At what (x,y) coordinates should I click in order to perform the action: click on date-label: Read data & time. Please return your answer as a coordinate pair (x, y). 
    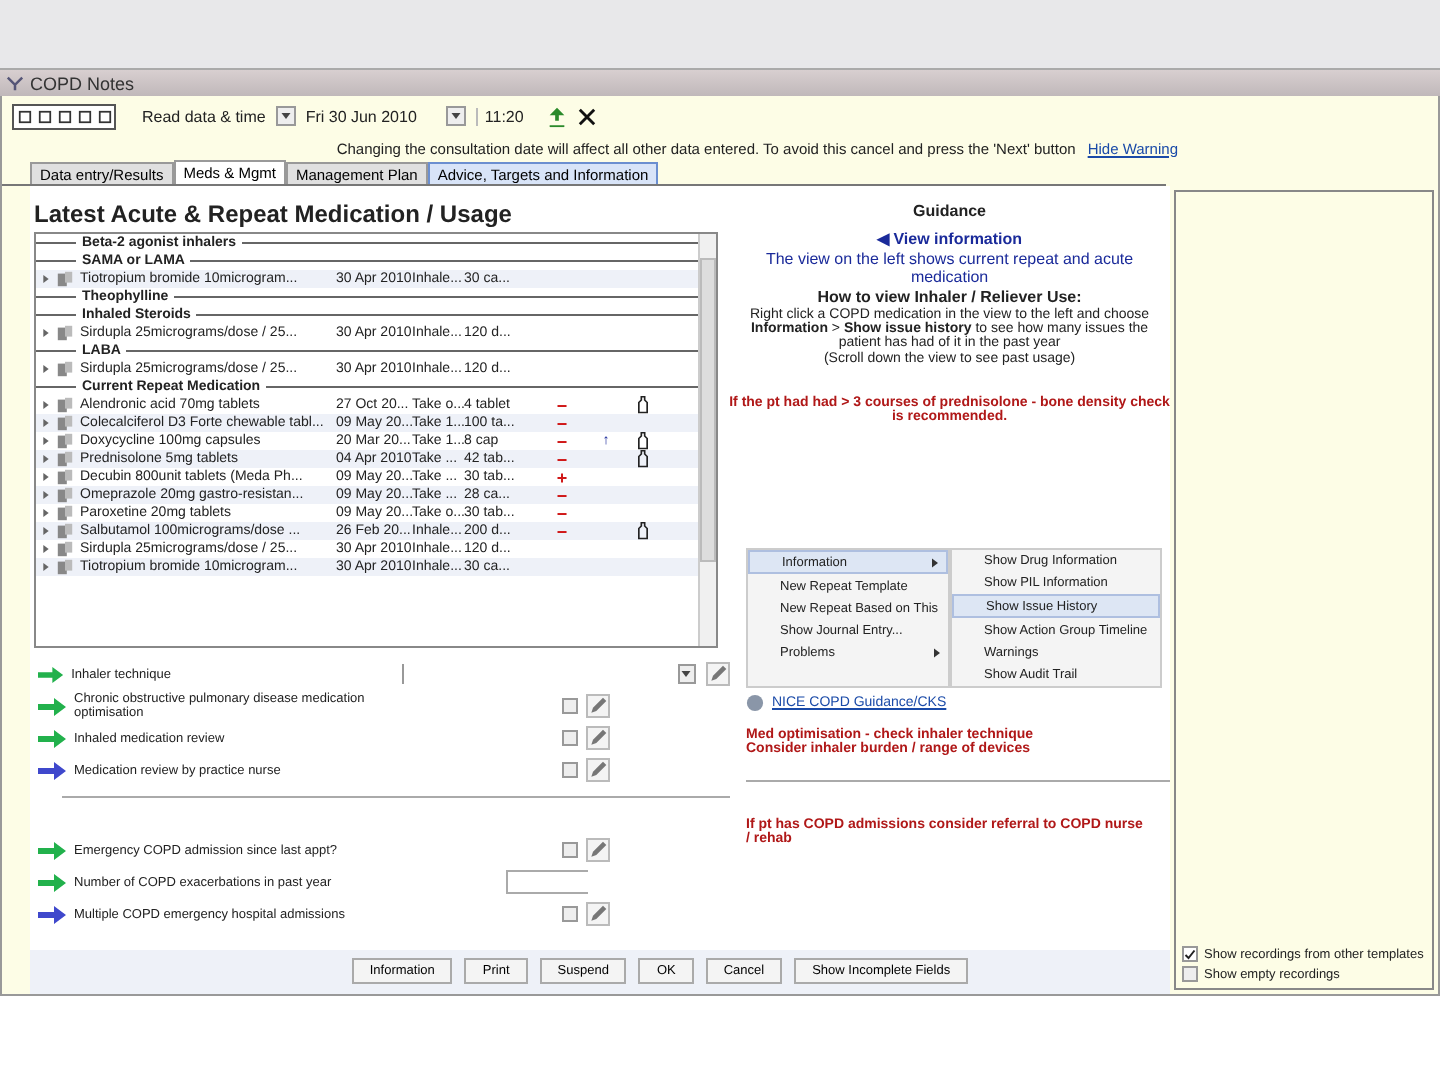
    Looking at the image, I should click on (204, 116).